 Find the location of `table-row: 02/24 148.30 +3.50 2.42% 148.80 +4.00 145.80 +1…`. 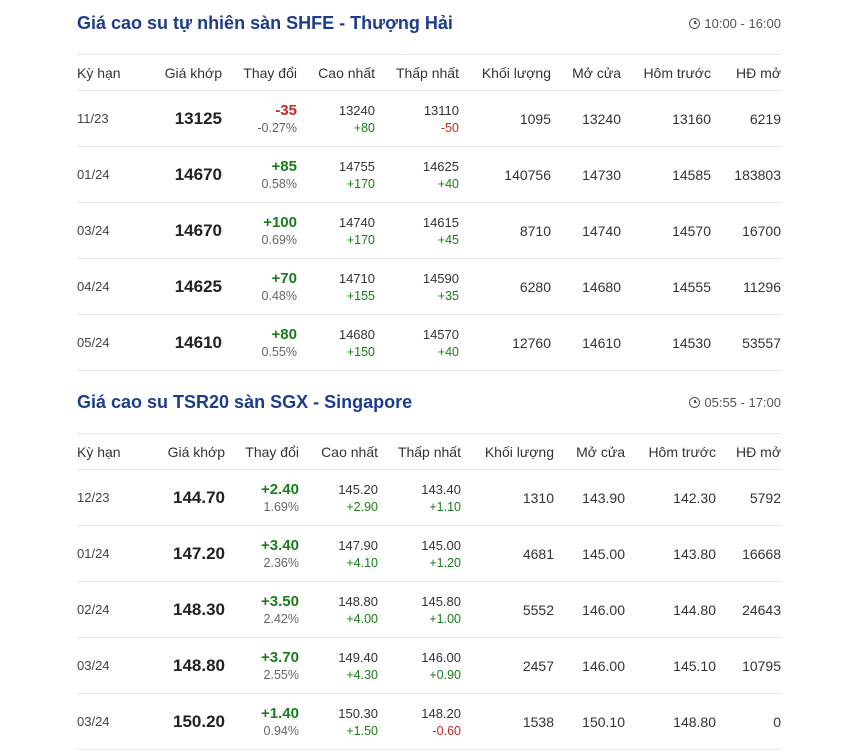

table-row: 02/24 148.30 +3.50 2.42% 148.80 +4.00 145.80 +1… is located at coordinates (429, 609).